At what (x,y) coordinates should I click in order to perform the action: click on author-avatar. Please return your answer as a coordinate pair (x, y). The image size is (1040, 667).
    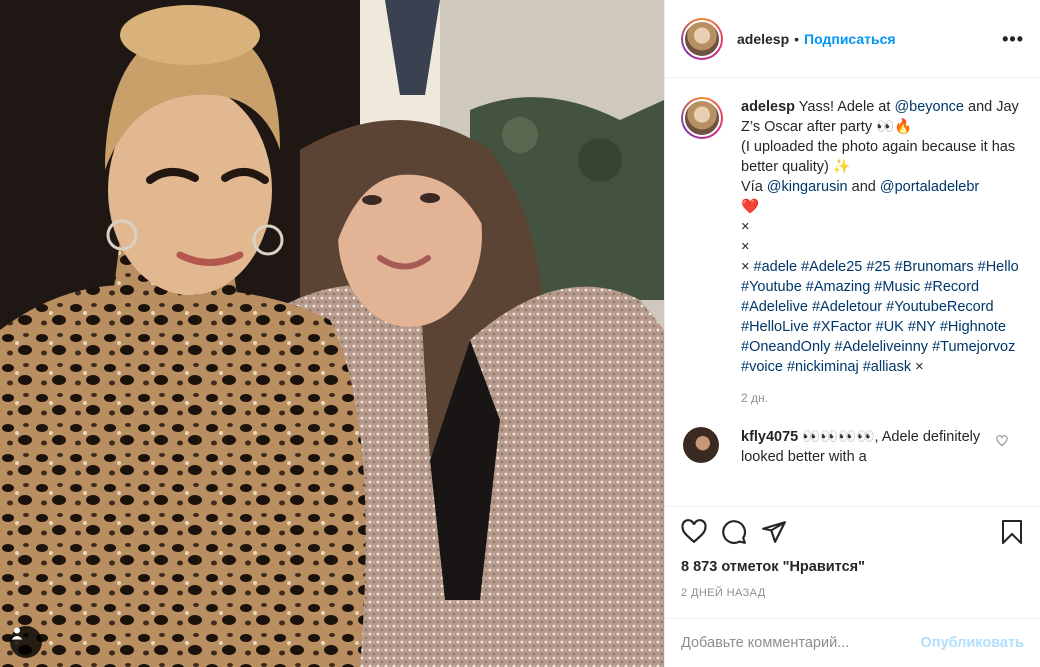
    Looking at the image, I should click on (702, 38).